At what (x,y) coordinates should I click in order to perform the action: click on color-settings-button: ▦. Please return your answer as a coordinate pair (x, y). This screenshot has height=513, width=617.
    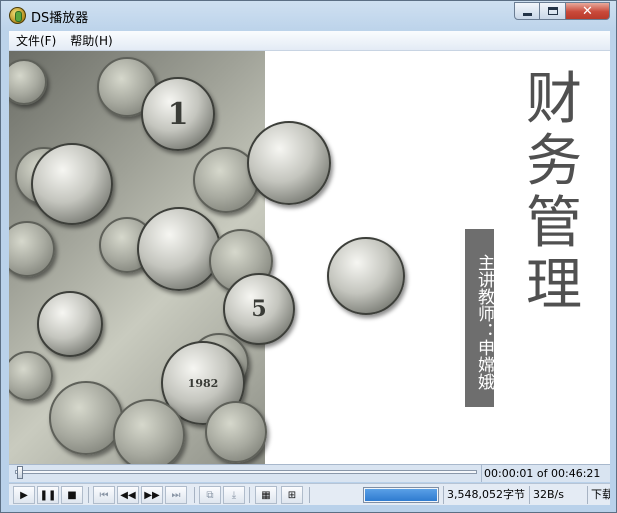
    Looking at the image, I should click on (266, 495).